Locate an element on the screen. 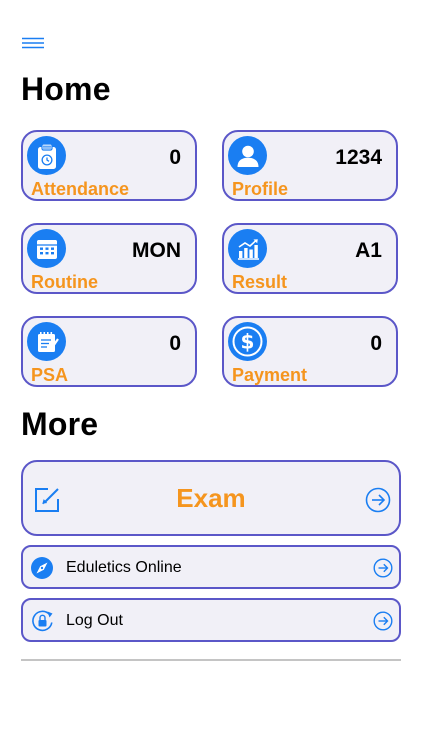  log-out-button: Log Out is located at coordinates (211, 620).